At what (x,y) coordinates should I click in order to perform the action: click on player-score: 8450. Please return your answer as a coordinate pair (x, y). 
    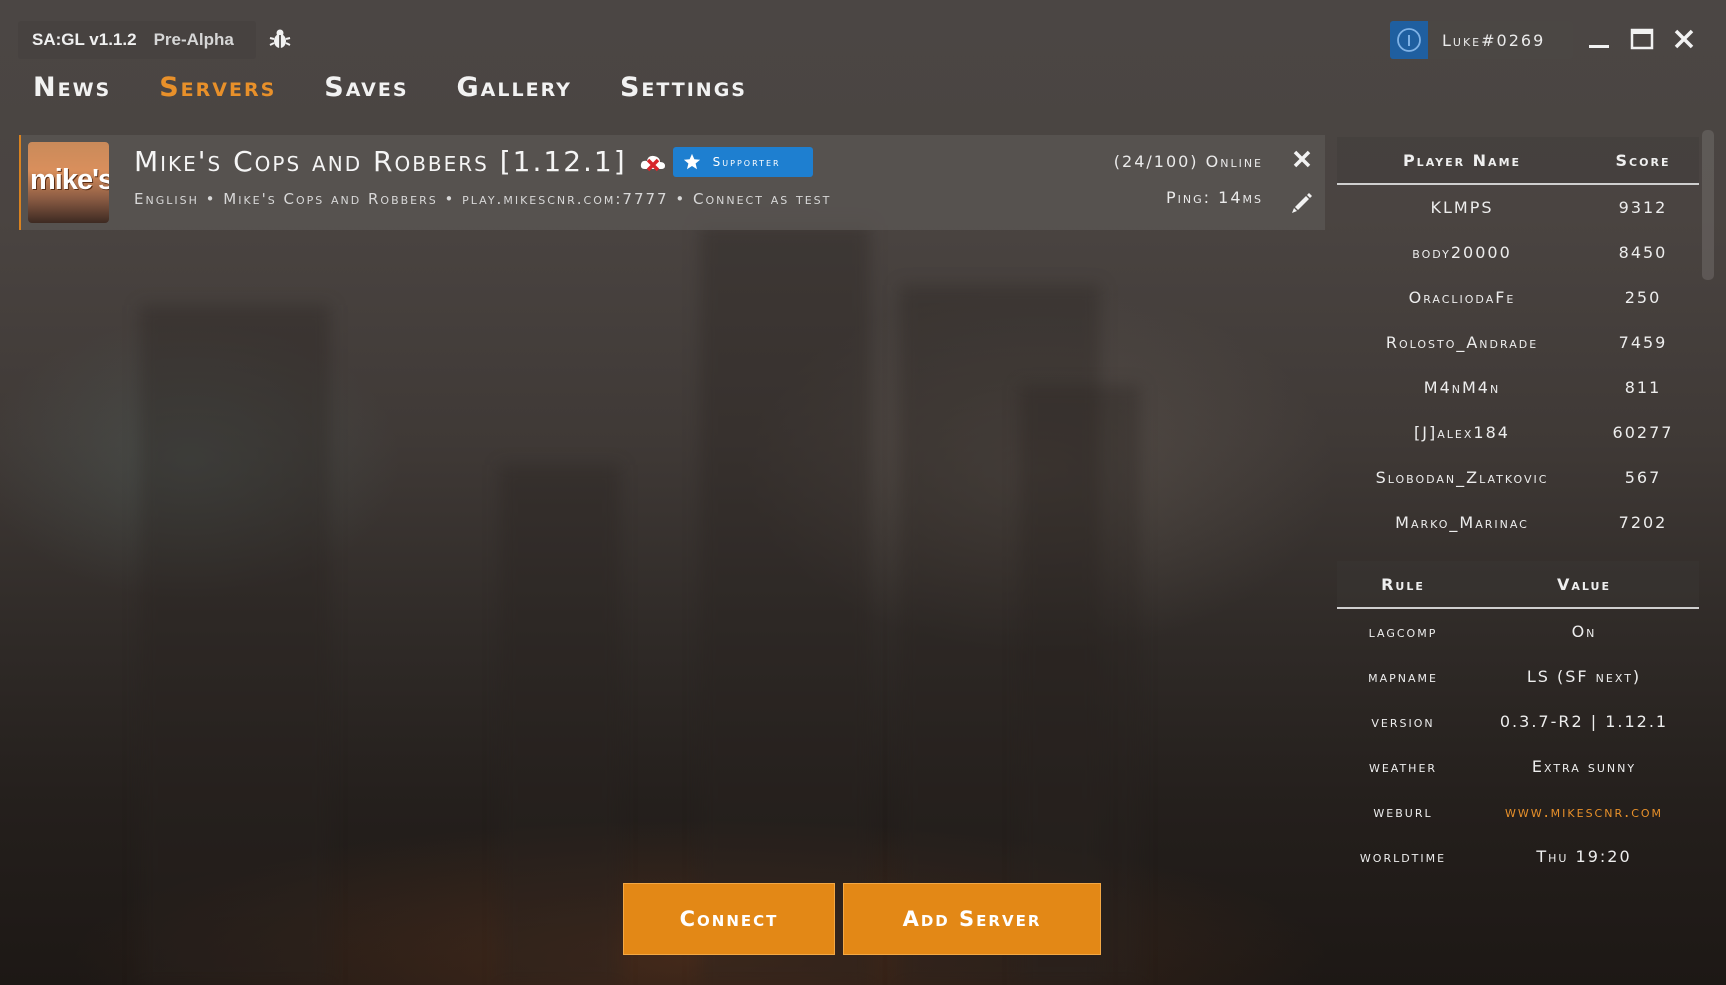
    Looking at the image, I should click on (1643, 252).